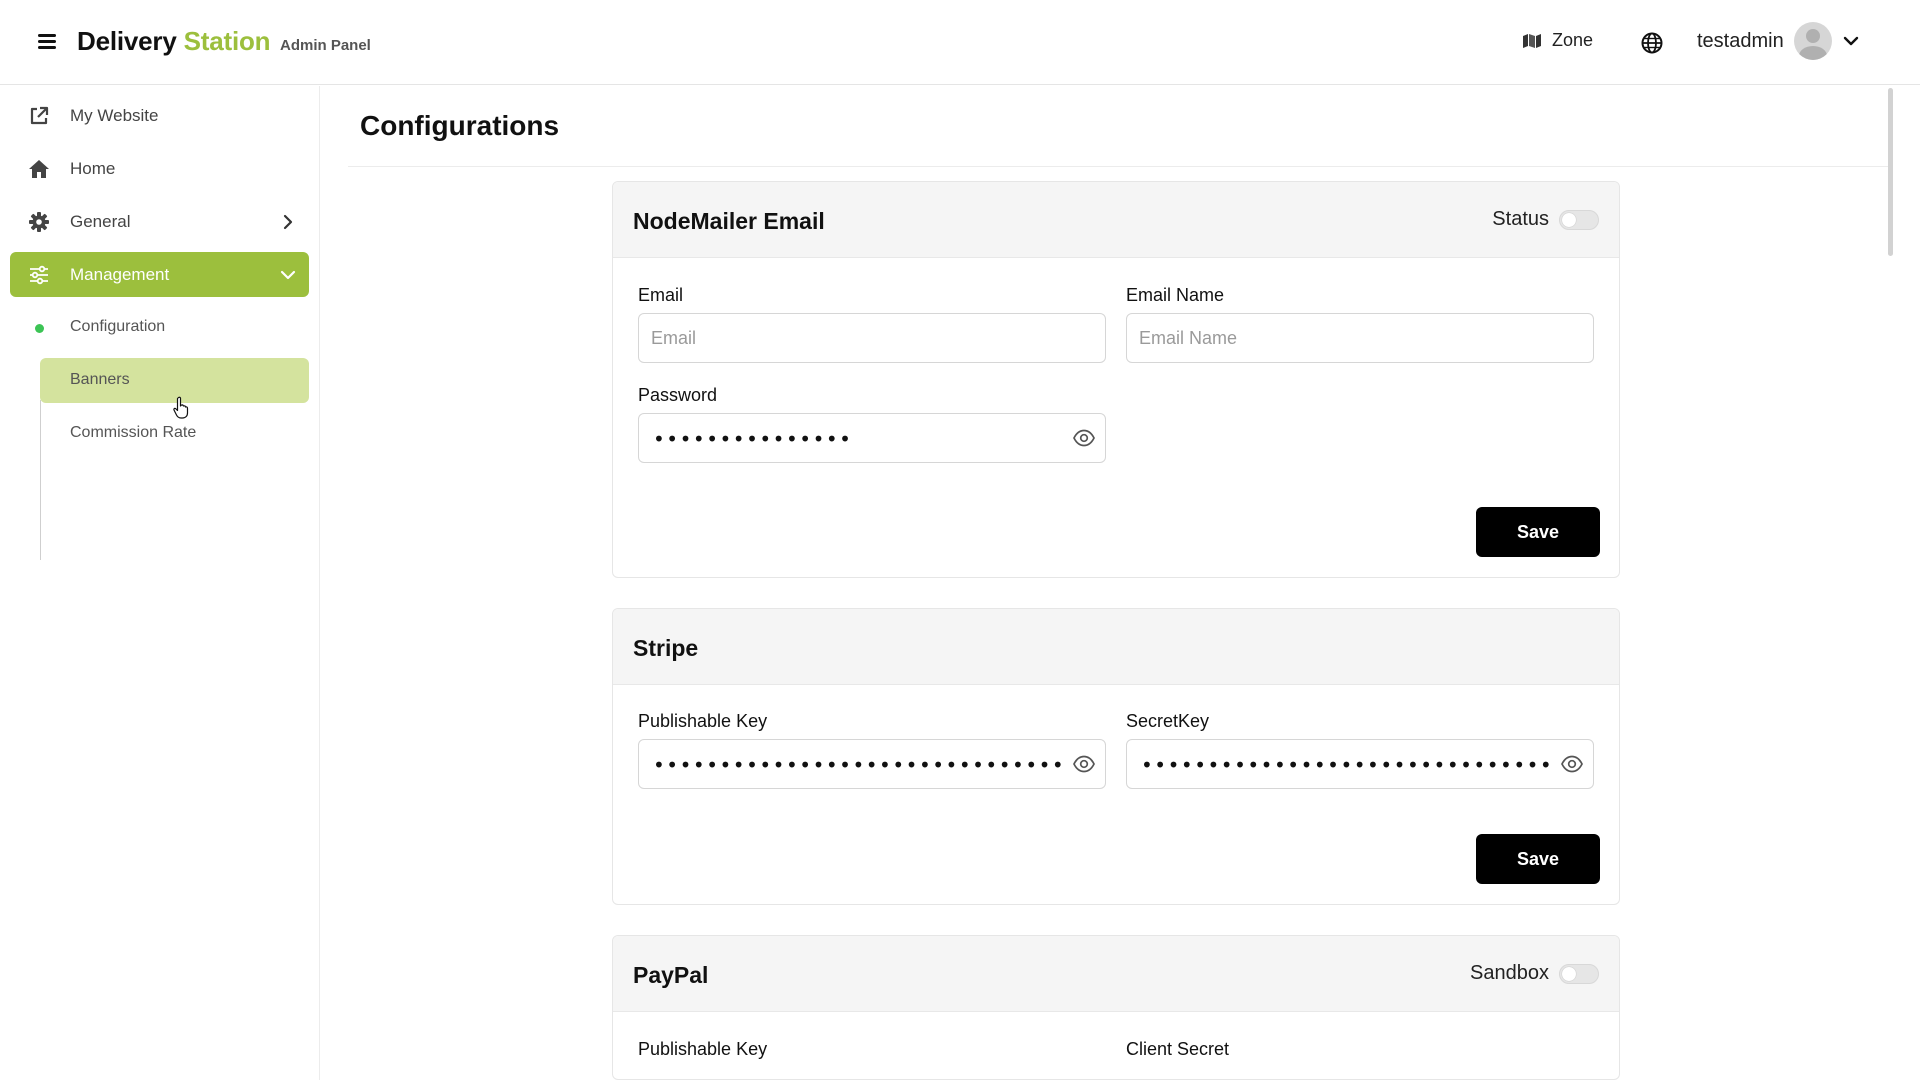 This screenshot has height=1080, width=1920. What do you see at coordinates (93, 168) in the screenshot?
I see `sidebar-item-label: Home` at bounding box center [93, 168].